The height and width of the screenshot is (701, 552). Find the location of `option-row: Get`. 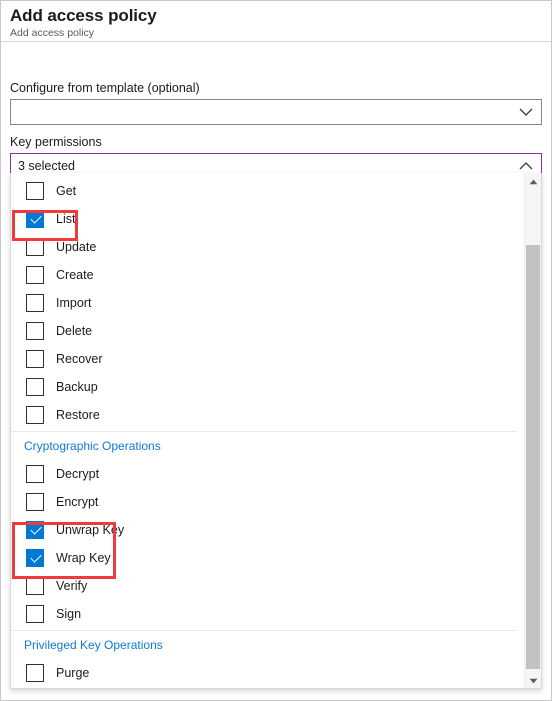

option-row: Get is located at coordinates (264, 191).